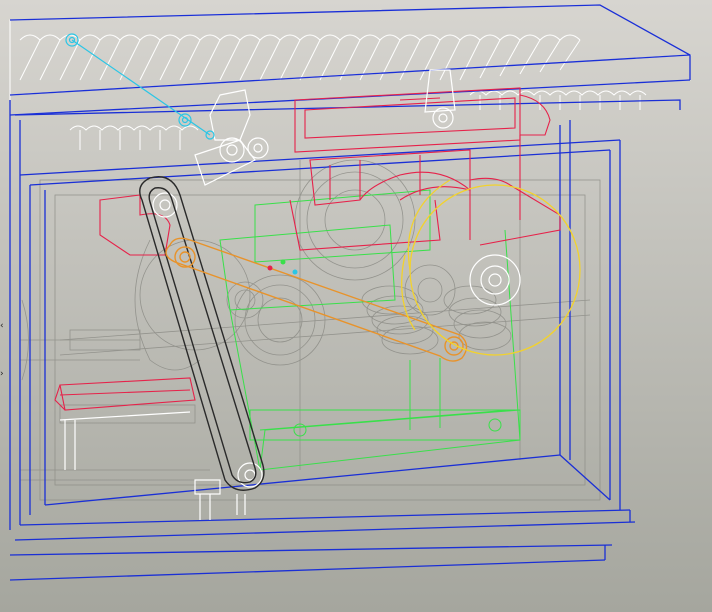 This screenshot has height=612, width=712. Describe the element at coordinates (4, 326) in the screenshot. I see `left-scroll-arrow-icon: ‹` at that location.